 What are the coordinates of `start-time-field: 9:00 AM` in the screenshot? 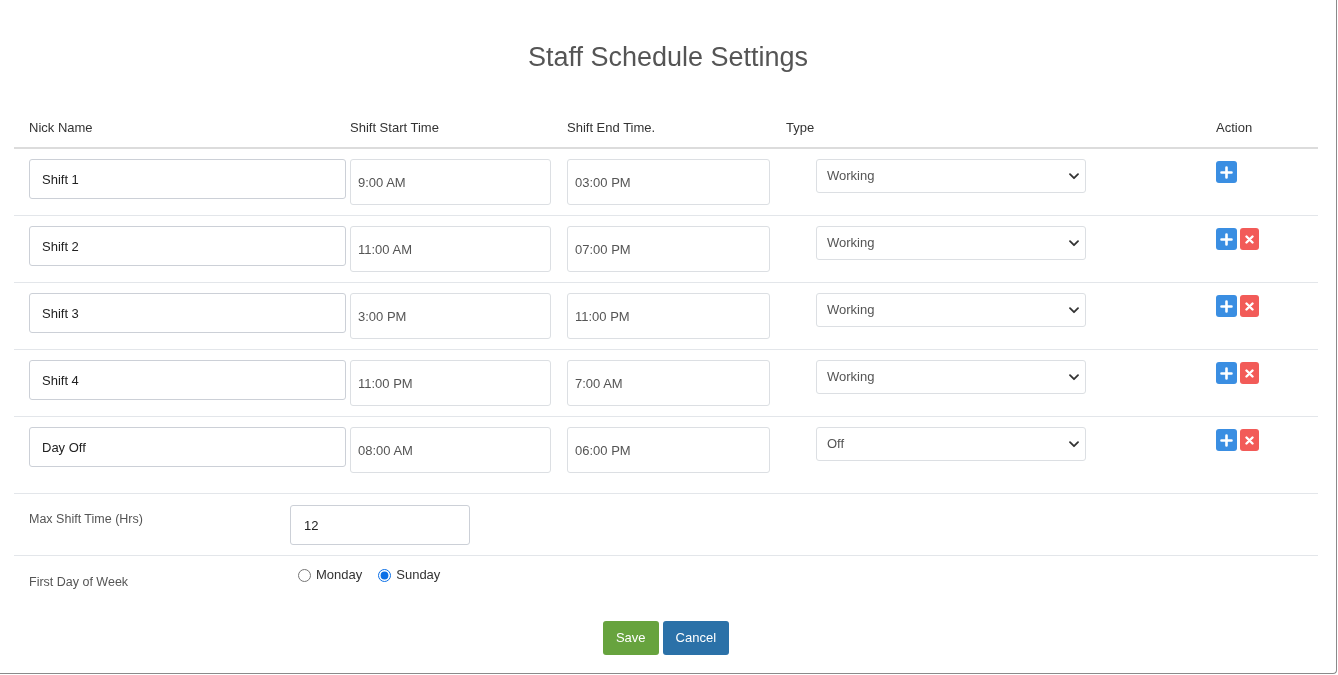 It's located at (450, 182).